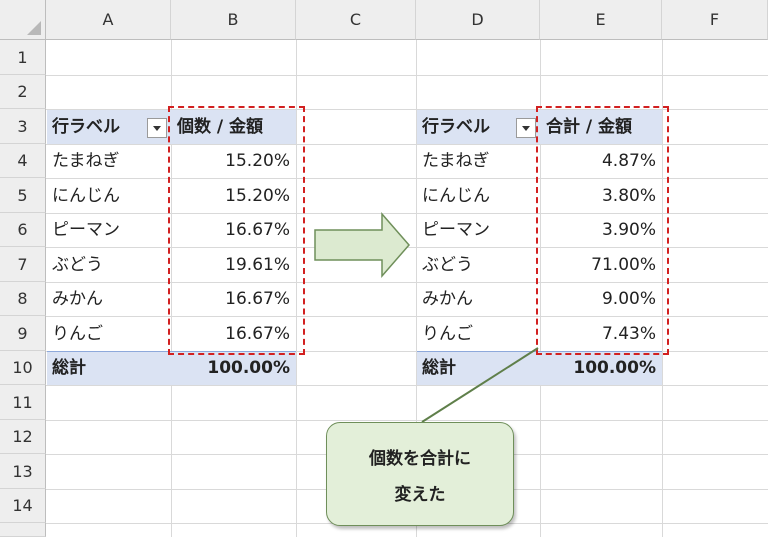  I want to click on row-header-2: 2, so click(23, 92).